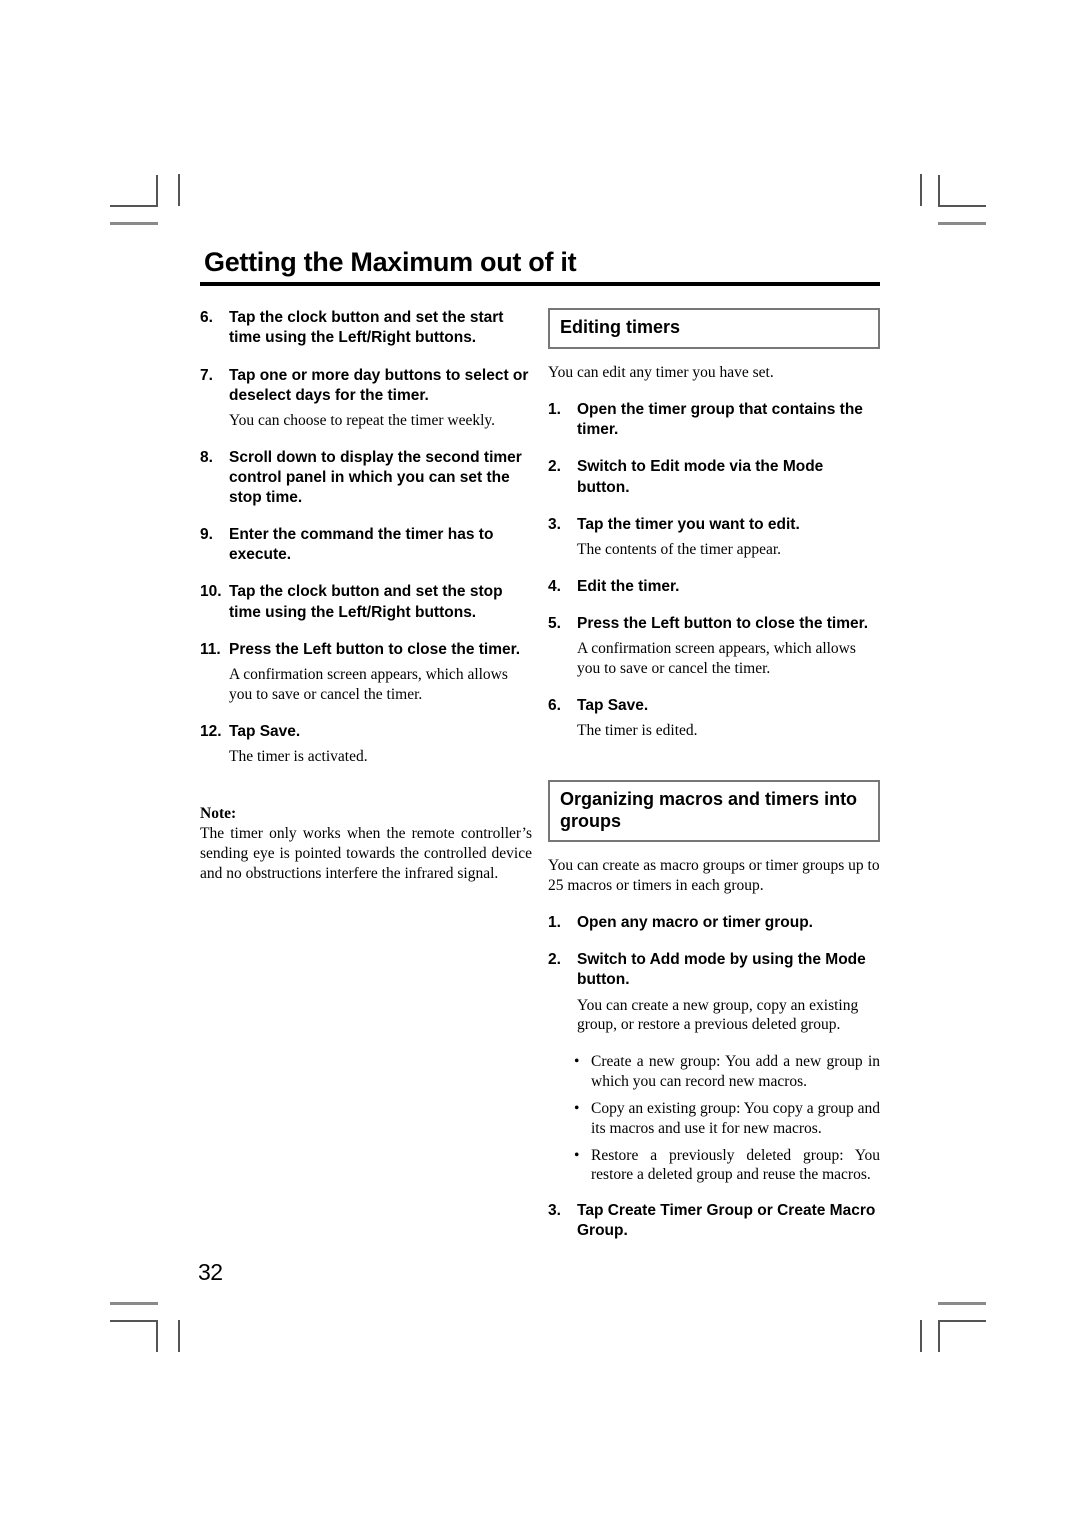 This screenshot has width=1080, height=1528. I want to click on crop-mark-top-left-tick, so click(179, 190).